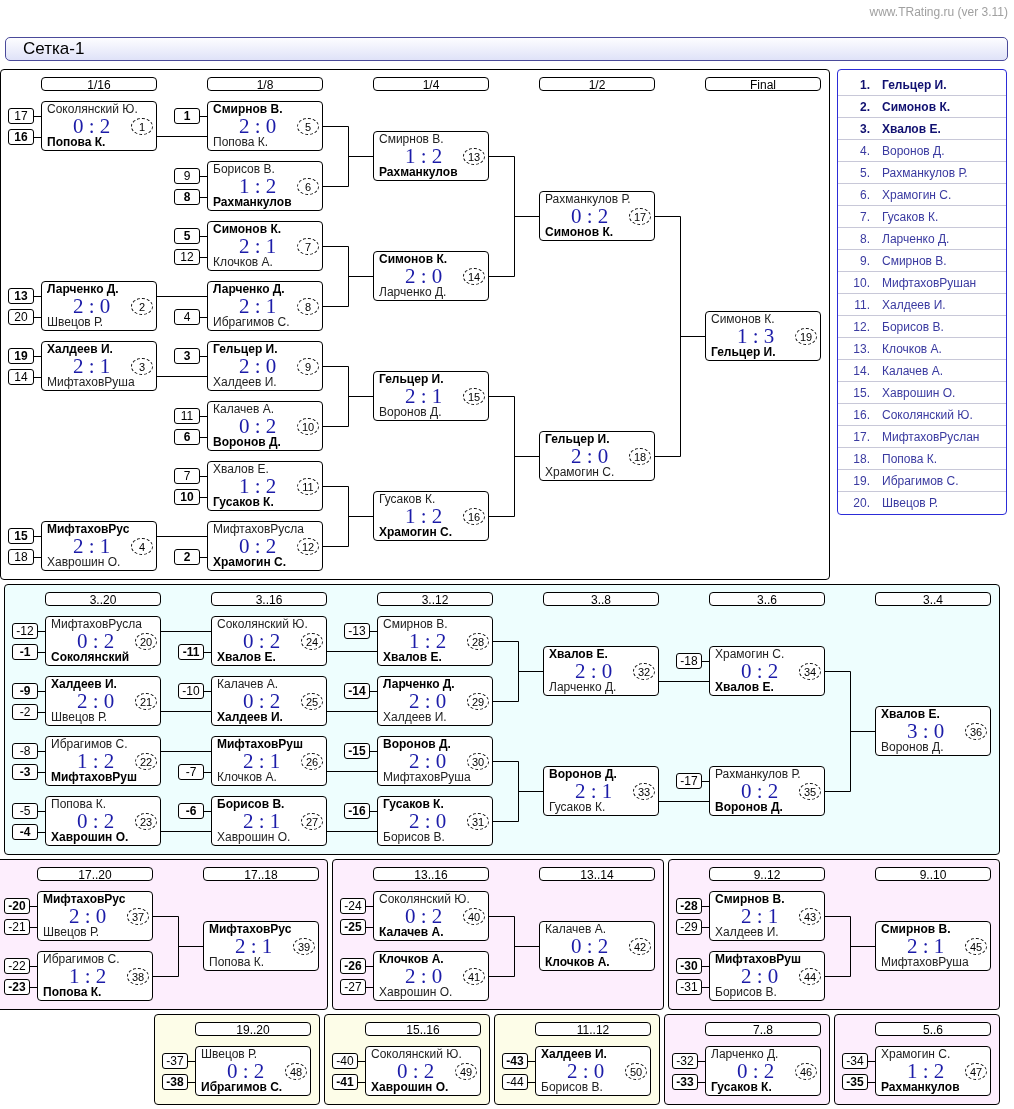 This screenshot has height=1109, width=1014. I want to click on seed-number: -13, so click(357, 631).